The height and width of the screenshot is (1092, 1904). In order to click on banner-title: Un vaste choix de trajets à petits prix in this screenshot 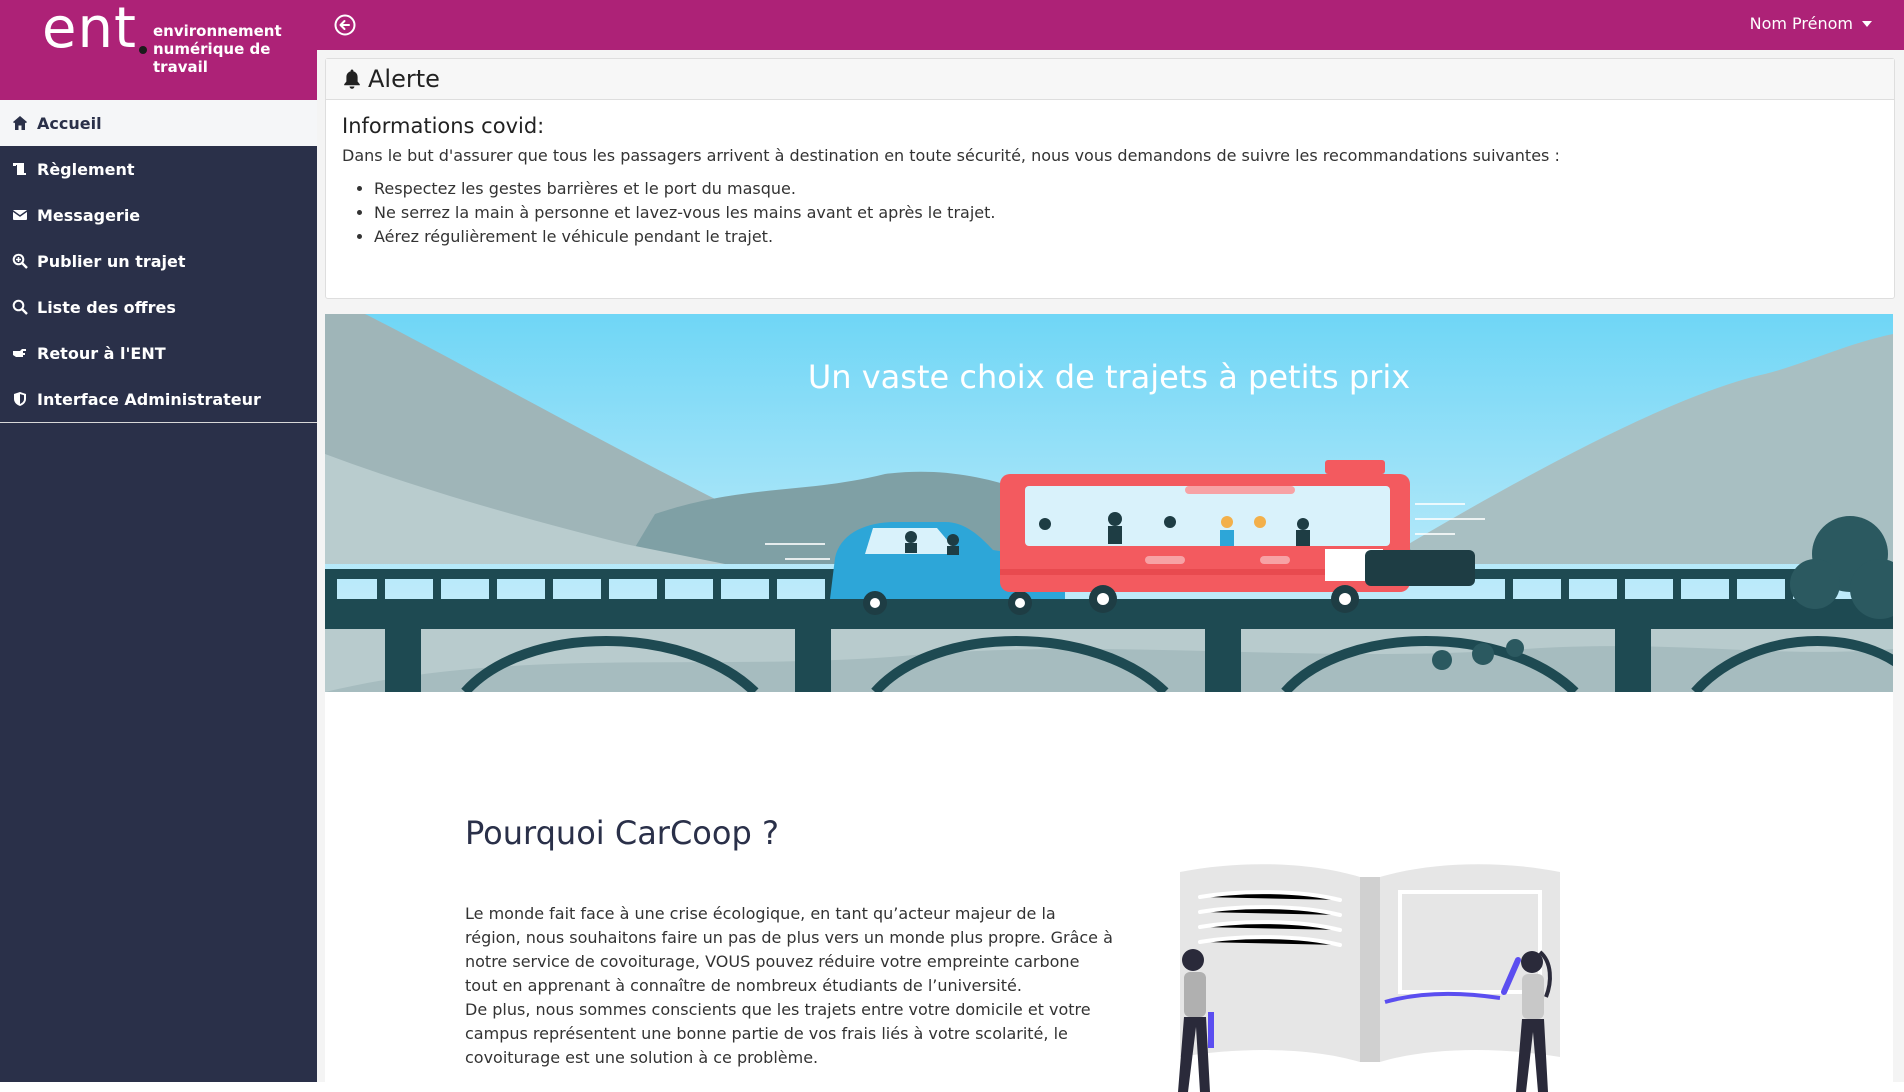, I will do `click(1109, 377)`.